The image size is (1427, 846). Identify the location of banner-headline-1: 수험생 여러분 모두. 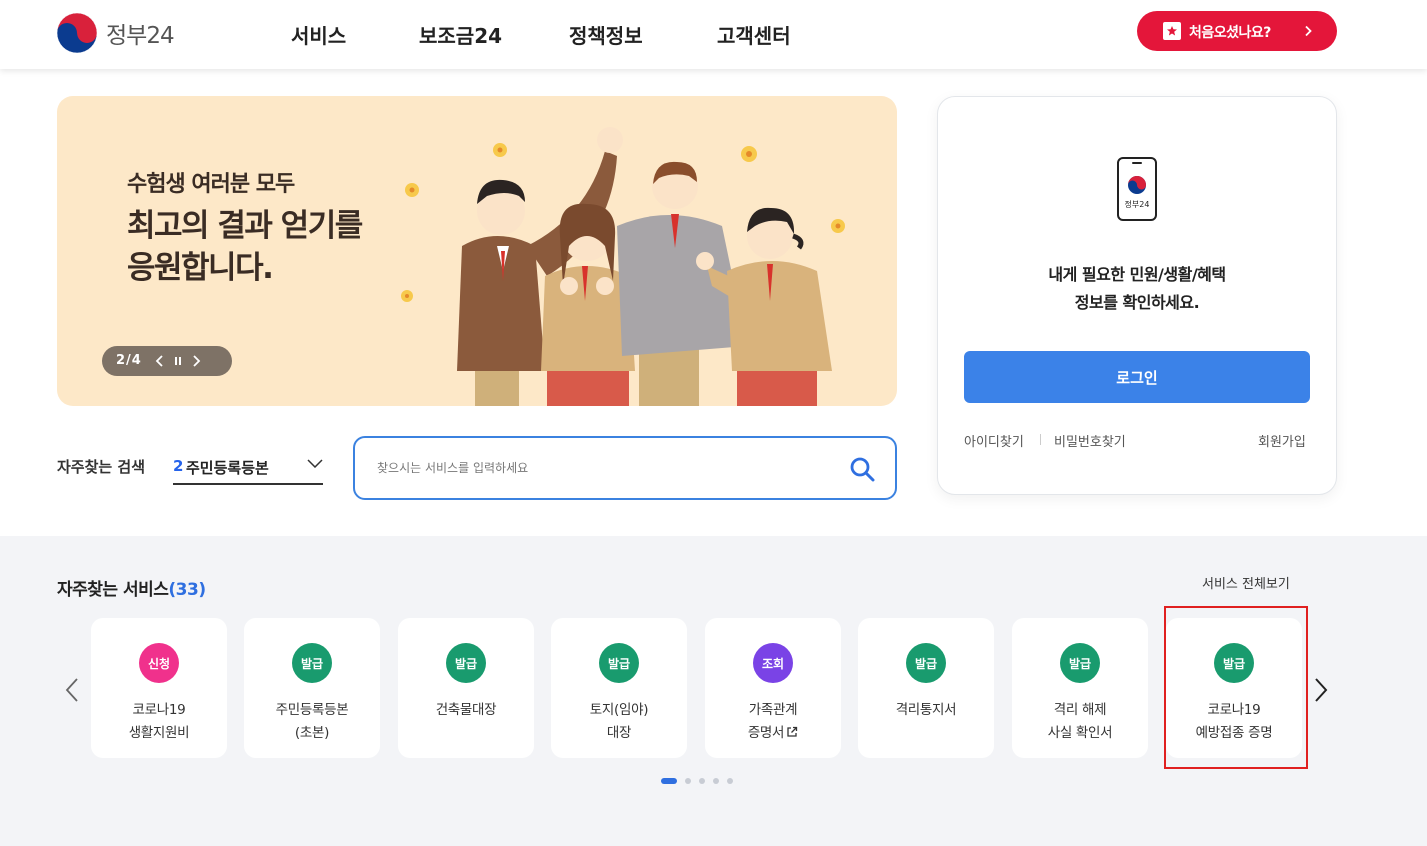
(211, 184).